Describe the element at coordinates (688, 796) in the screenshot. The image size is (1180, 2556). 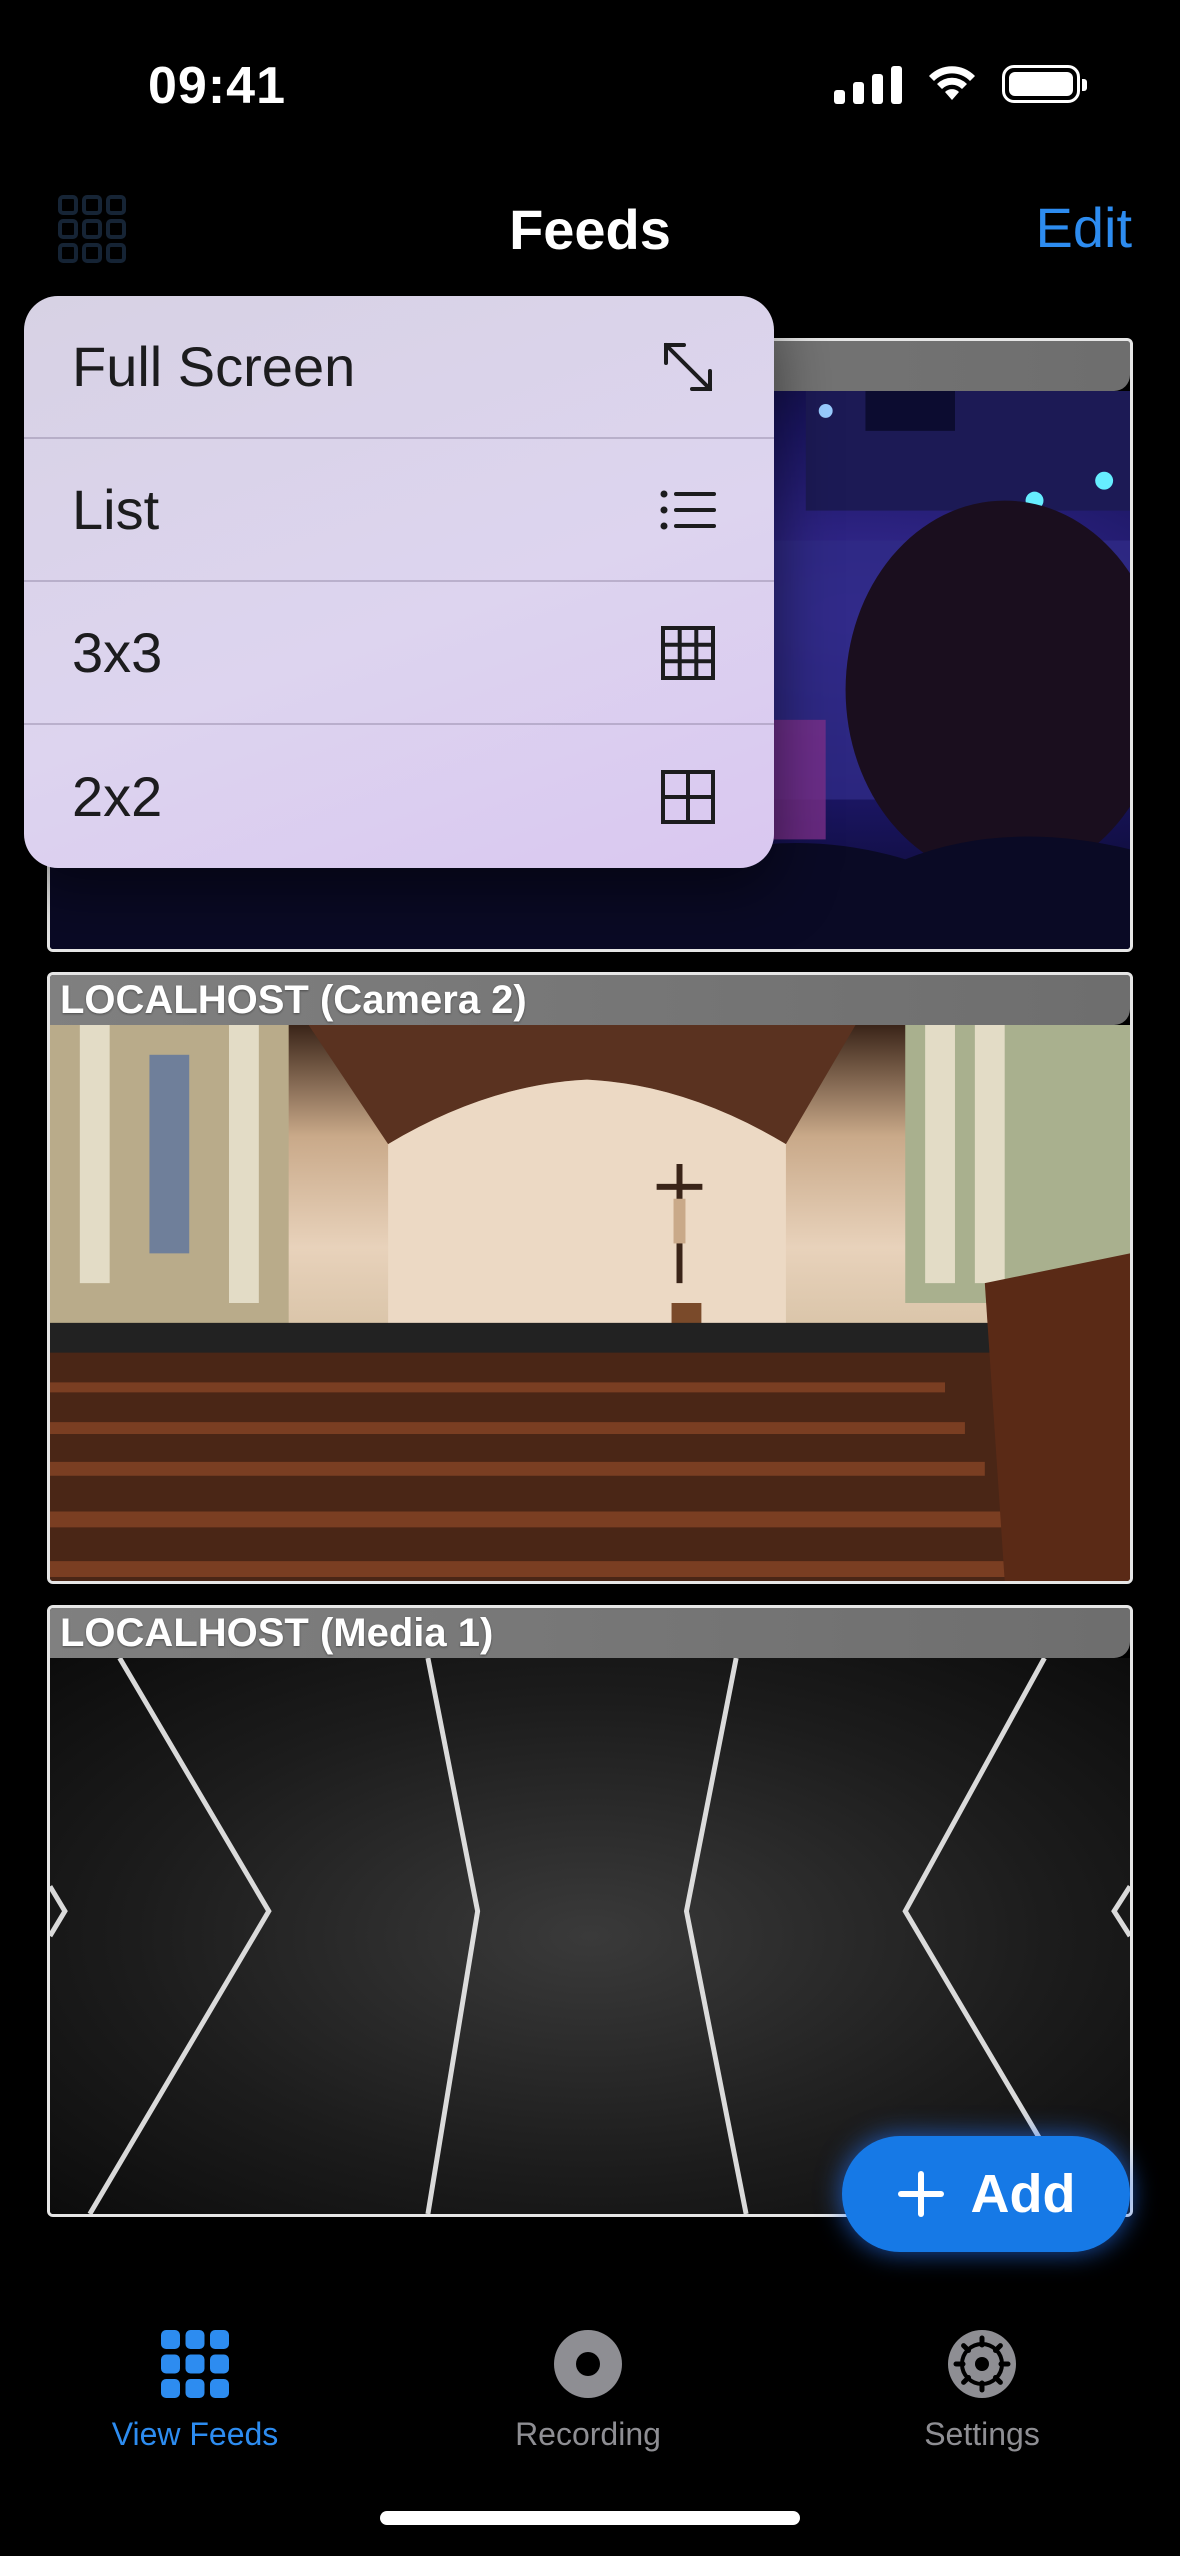
I see `grid-2x2-icon` at that location.